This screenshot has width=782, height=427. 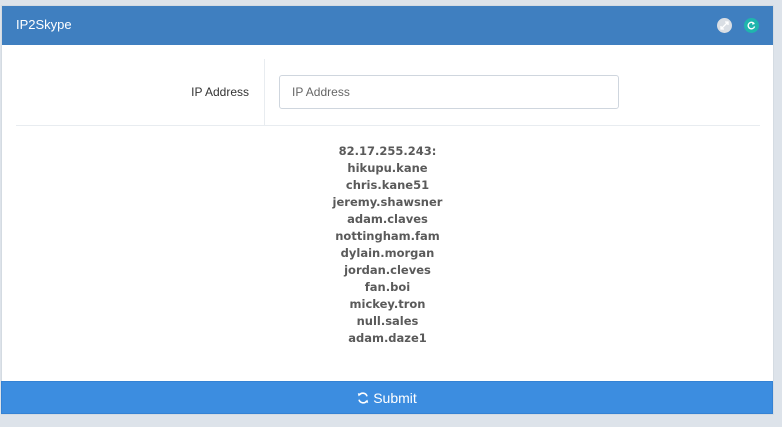 I want to click on ip-address-form-row: IP Address, so click(x=388, y=92).